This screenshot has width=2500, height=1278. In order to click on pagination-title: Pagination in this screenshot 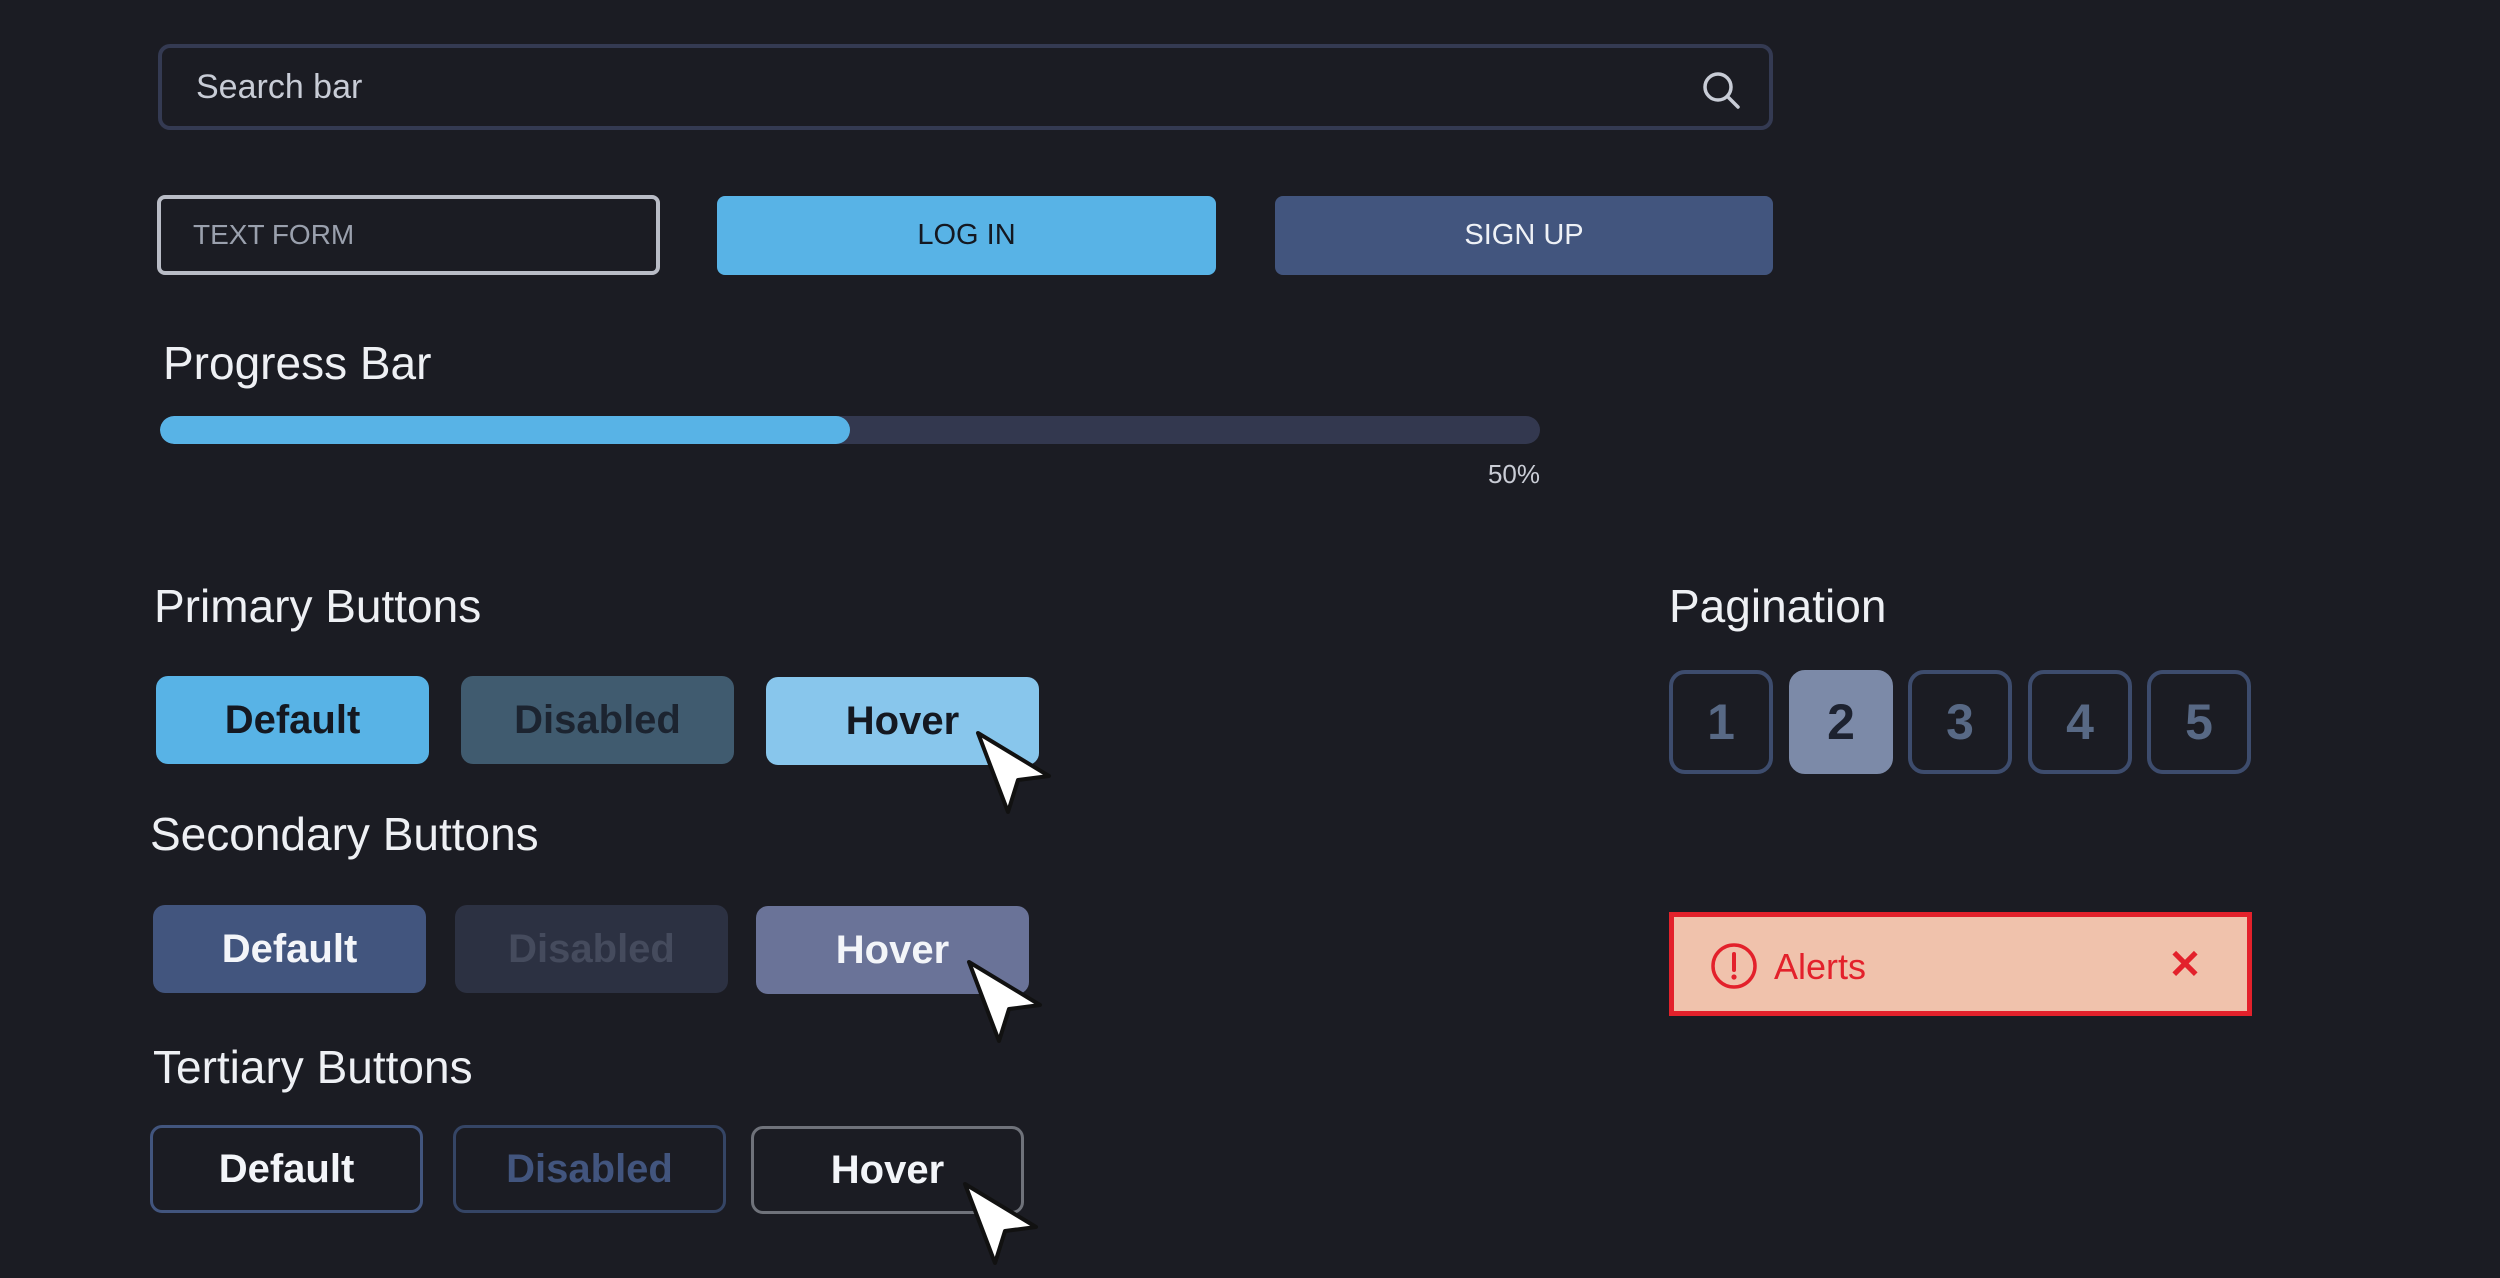, I will do `click(1778, 606)`.